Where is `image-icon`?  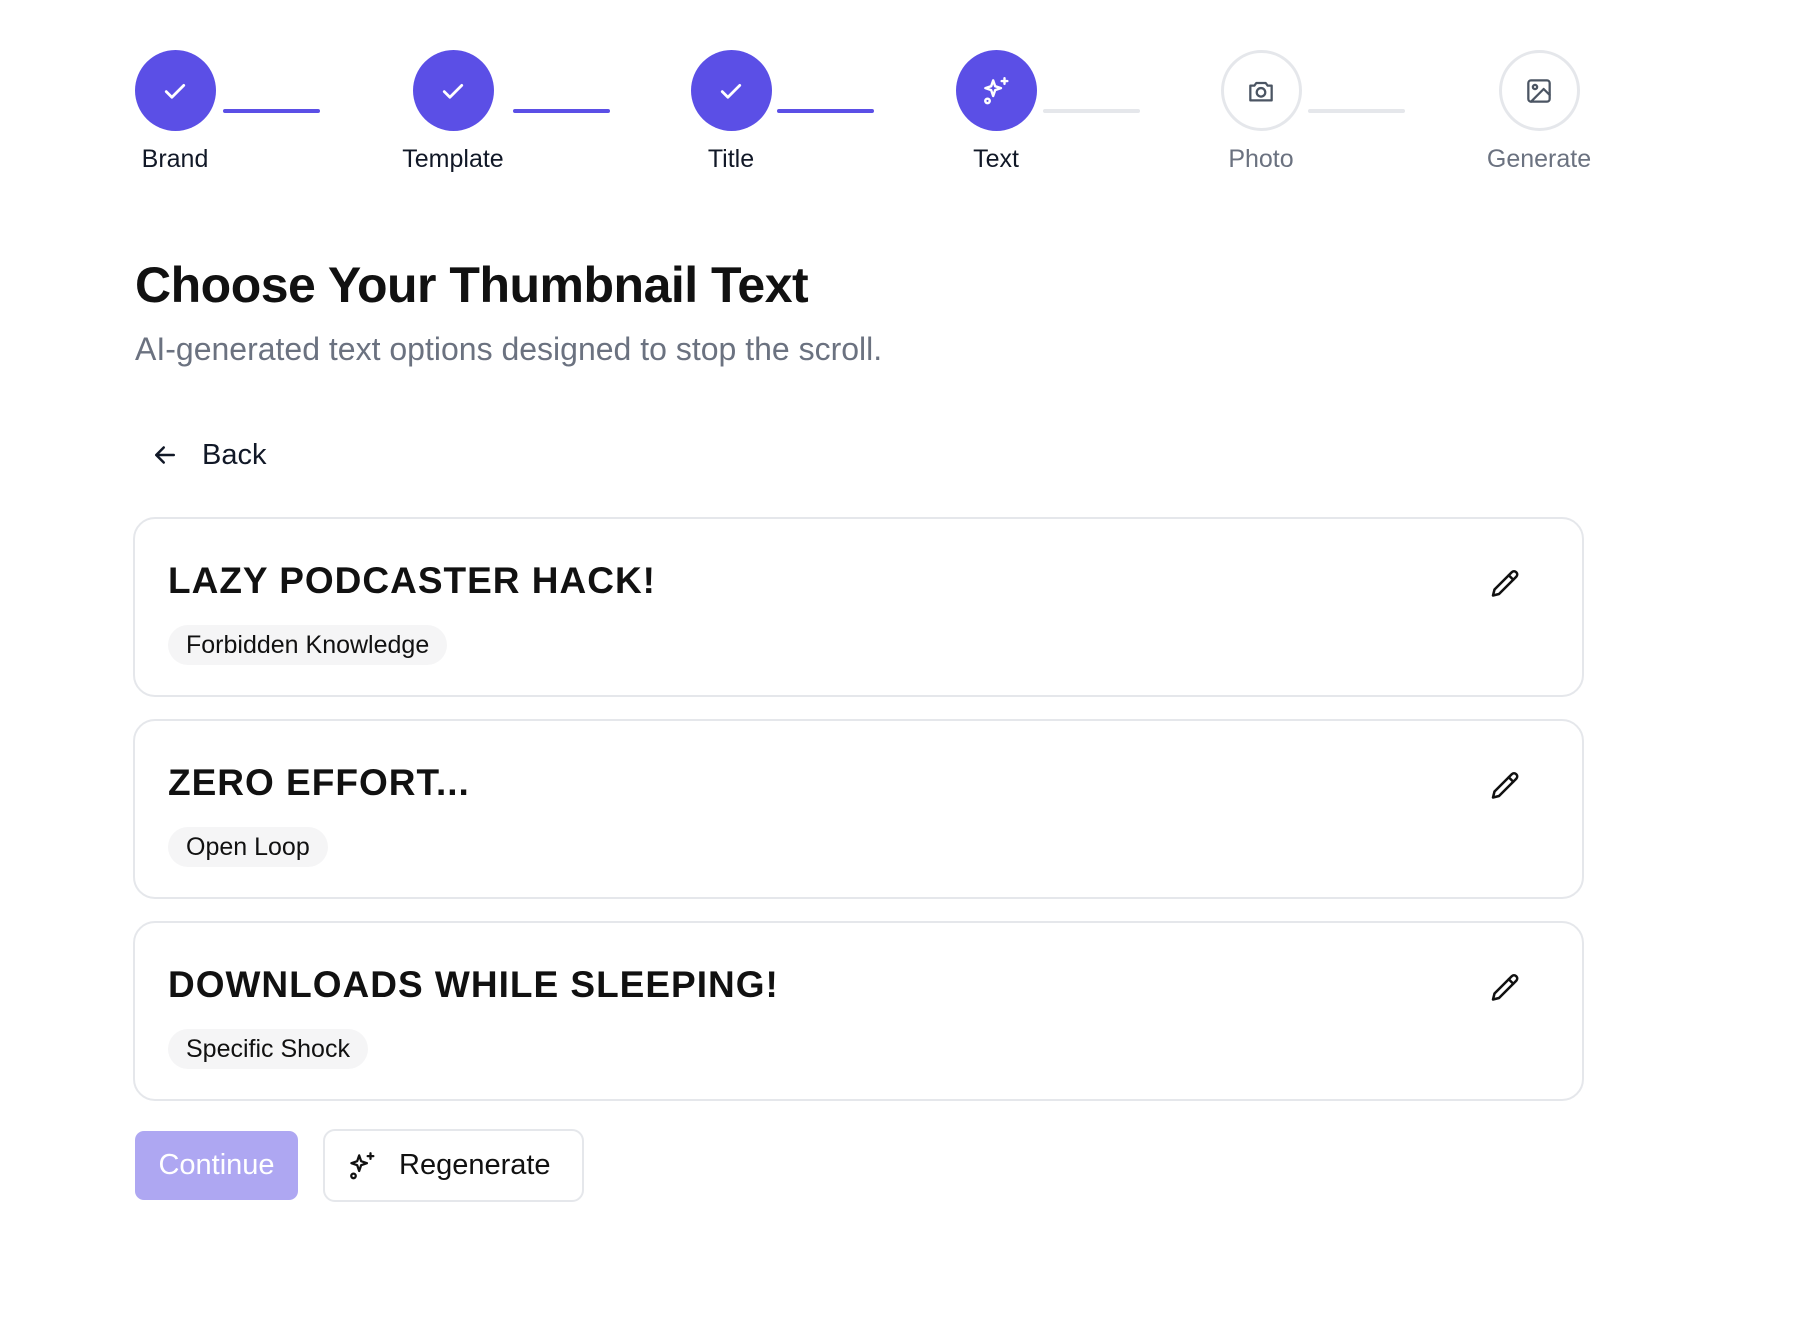 image-icon is located at coordinates (1539, 90).